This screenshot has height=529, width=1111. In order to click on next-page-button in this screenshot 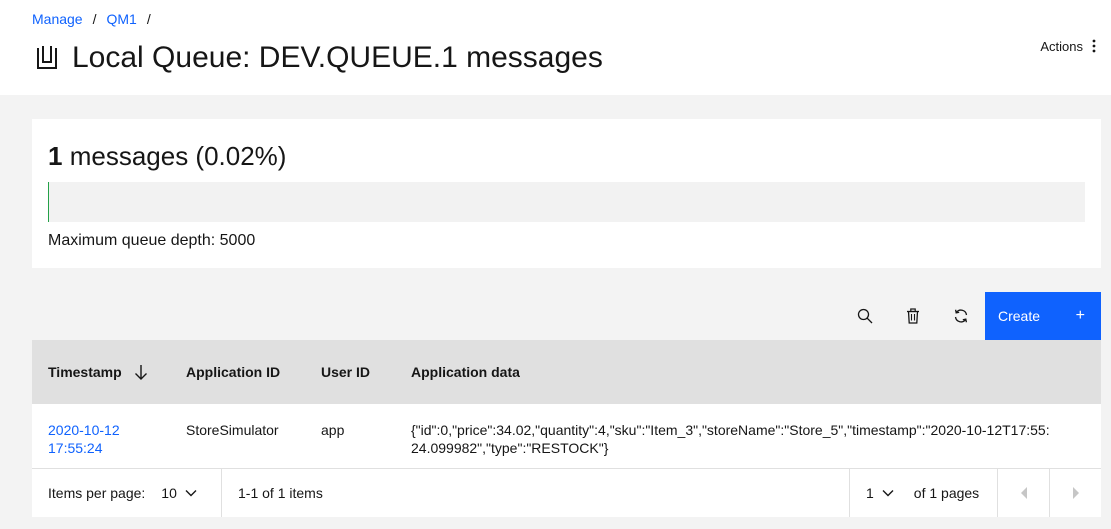, I will do `click(1075, 493)`.